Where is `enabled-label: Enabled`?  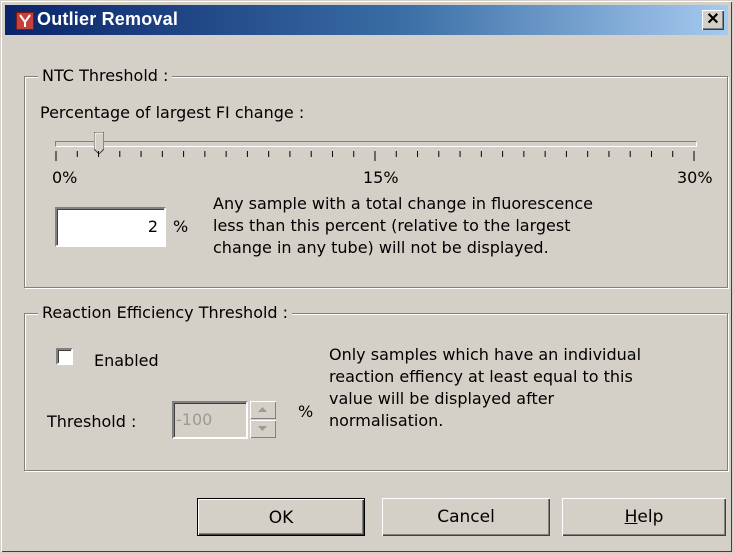
enabled-label: Enabled is located at coordinates (126, 361).